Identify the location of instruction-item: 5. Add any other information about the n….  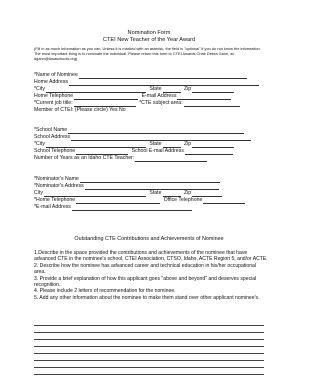
(147, 297).